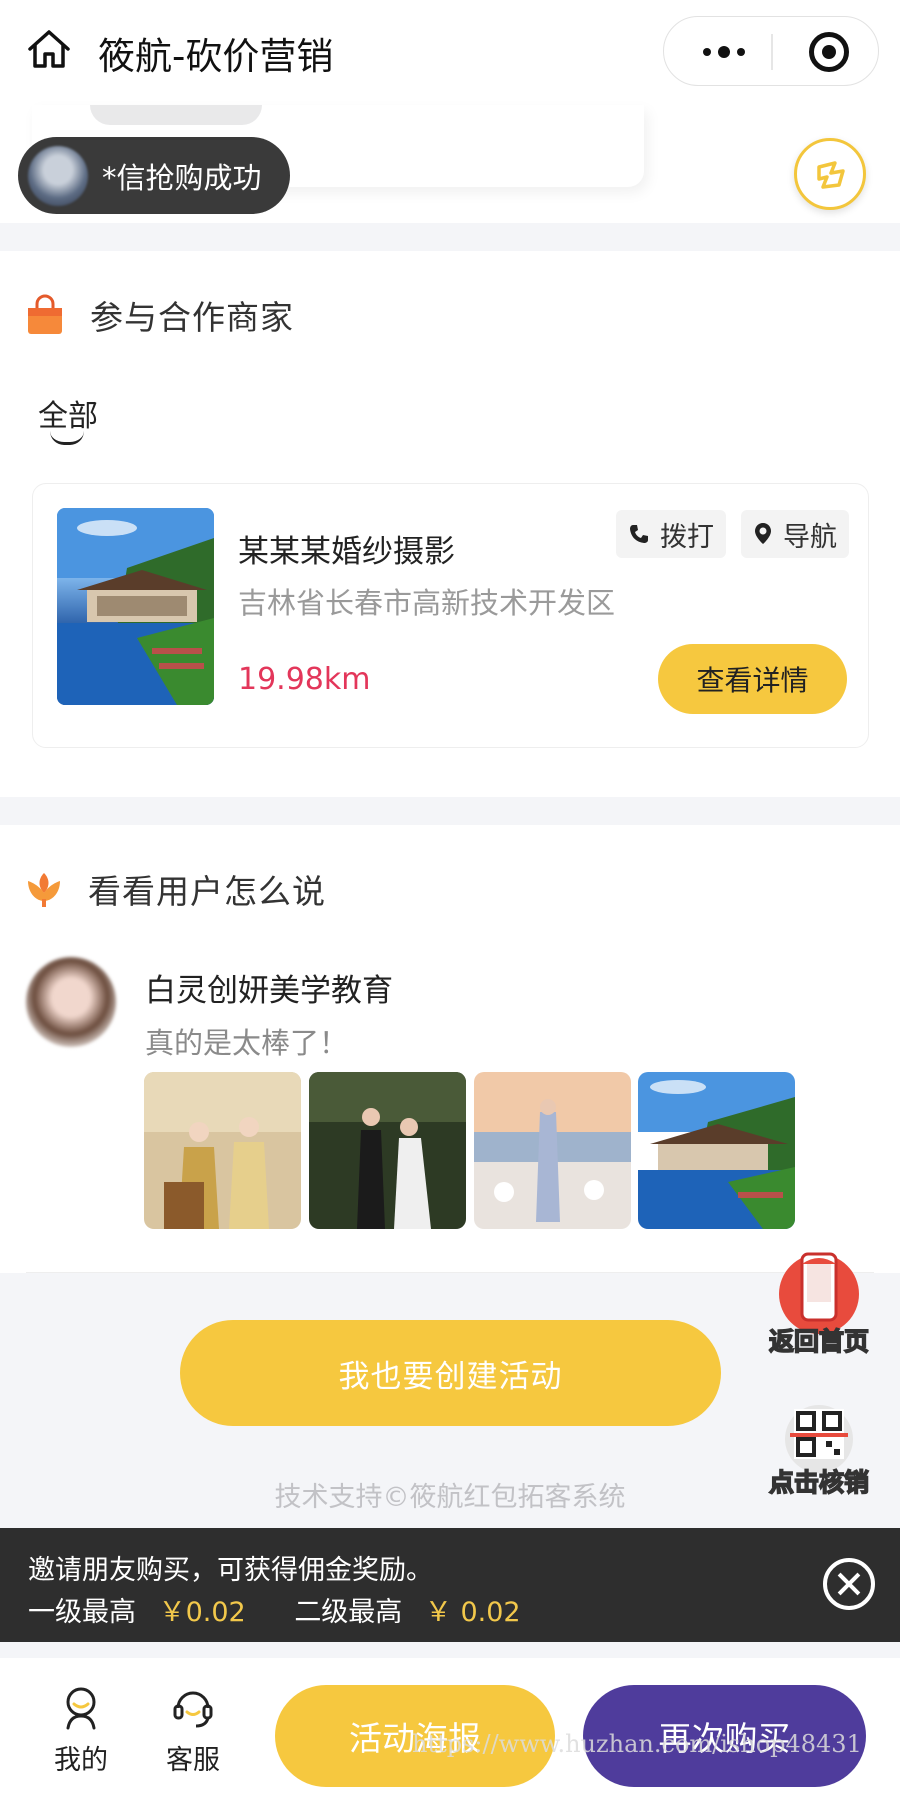  What do you see at coordinates (637, 1744) in the screenshot?
I see `watermark-text: https://www.huzhan.com/ishop48431` at bounding box center [637, 1744].